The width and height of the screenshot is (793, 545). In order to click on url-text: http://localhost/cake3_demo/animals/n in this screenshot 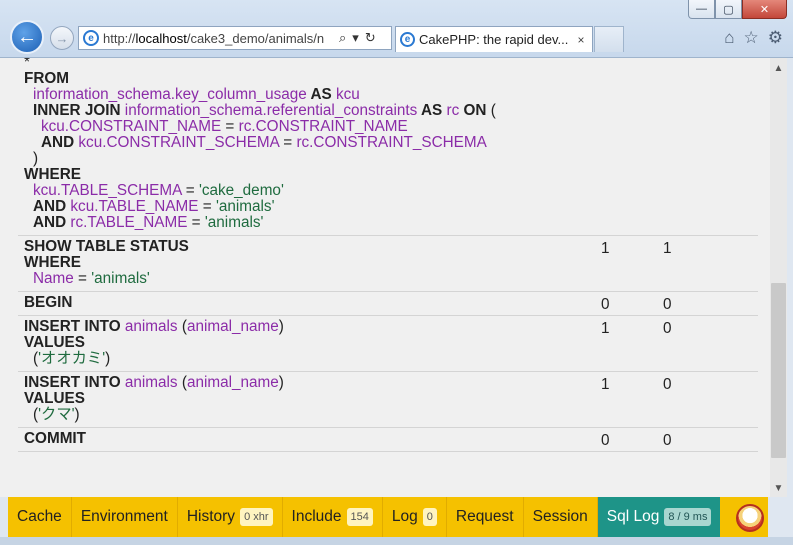, I will do `click(219, 38)`.